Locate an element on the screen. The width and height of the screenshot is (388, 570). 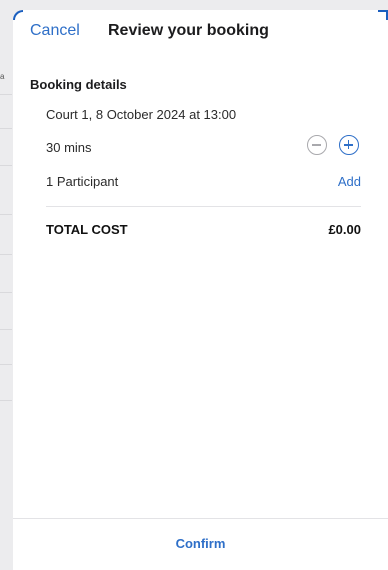
background-fragment: a is located at coordinates (2, 76).